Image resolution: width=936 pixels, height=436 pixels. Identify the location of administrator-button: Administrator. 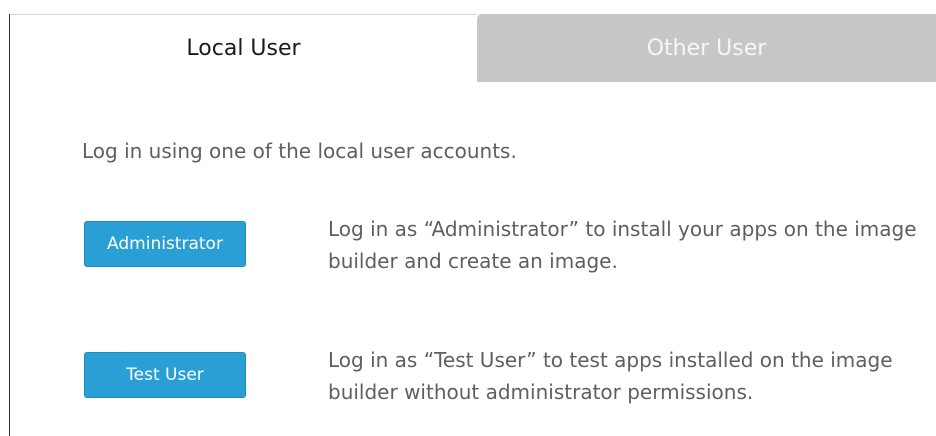
(165, 244).